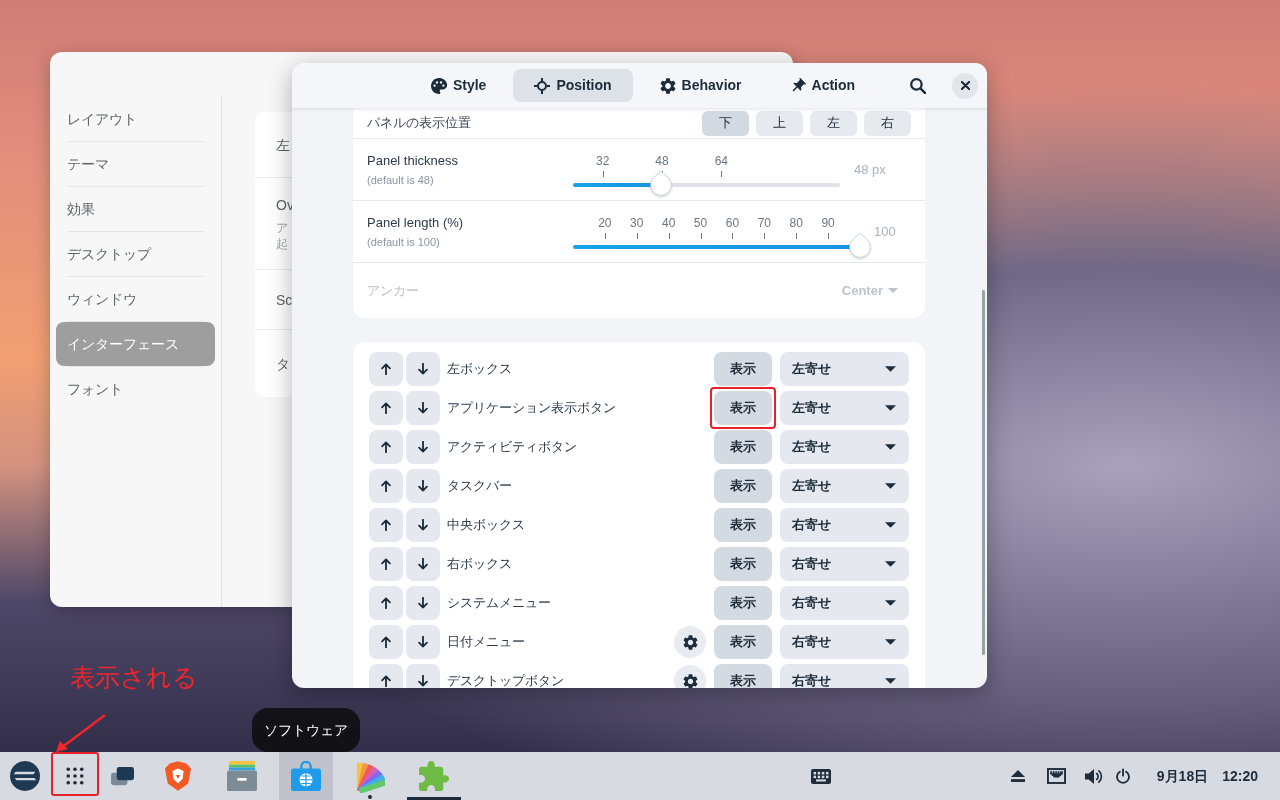  Describe the element at coordinates (135, 209) in the screenshot. I see `sidebar-item: 効果` at that location.